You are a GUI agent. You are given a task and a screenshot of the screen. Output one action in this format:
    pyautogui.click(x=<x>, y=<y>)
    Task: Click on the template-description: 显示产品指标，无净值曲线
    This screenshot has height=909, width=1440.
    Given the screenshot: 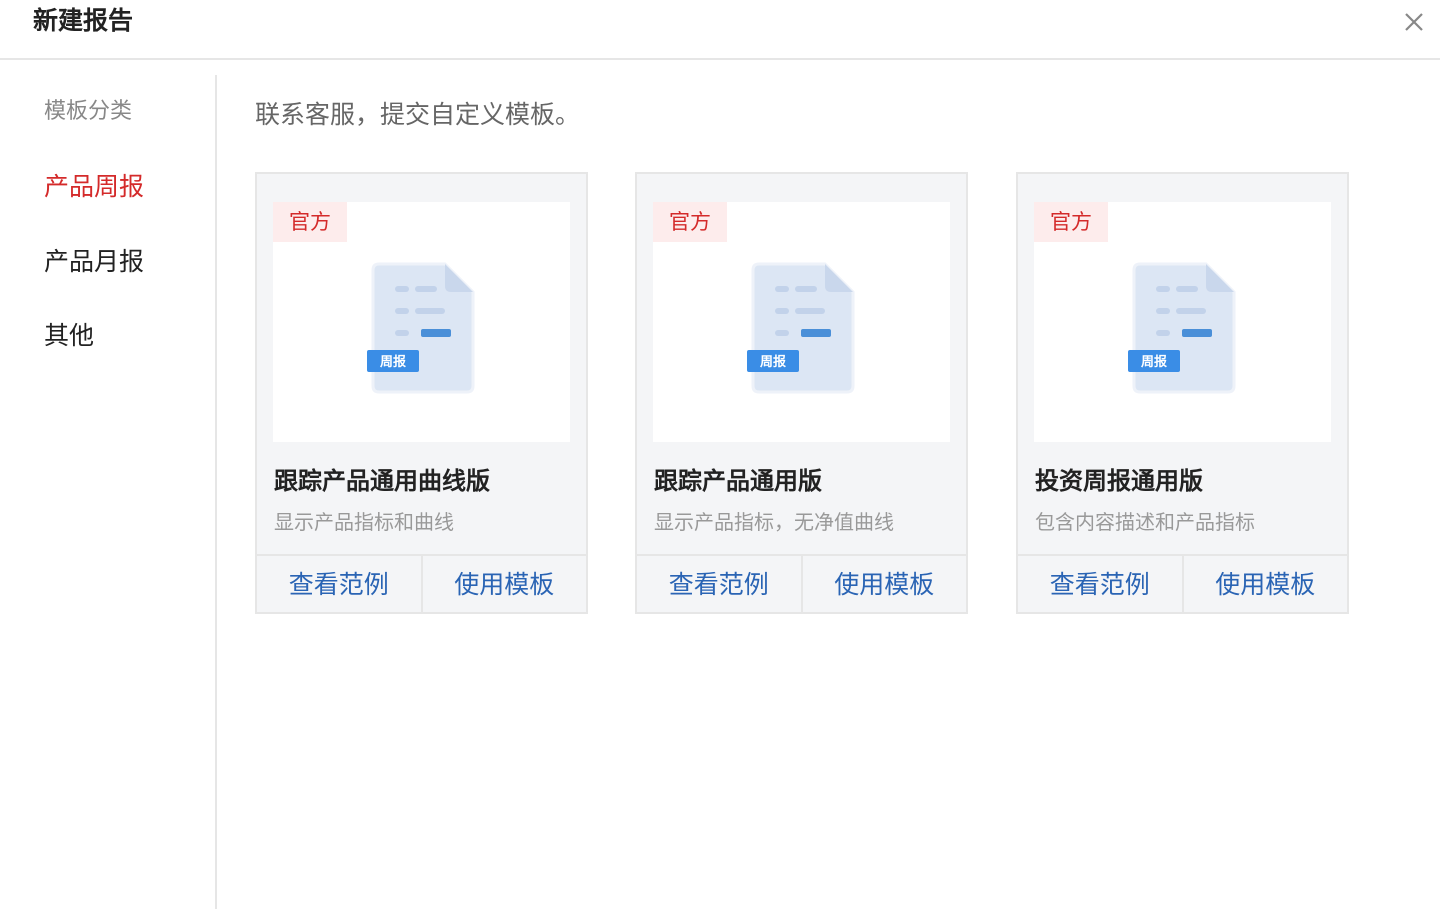 What is the action you would take?
    pyautogui.click(x=774, y=522)
    